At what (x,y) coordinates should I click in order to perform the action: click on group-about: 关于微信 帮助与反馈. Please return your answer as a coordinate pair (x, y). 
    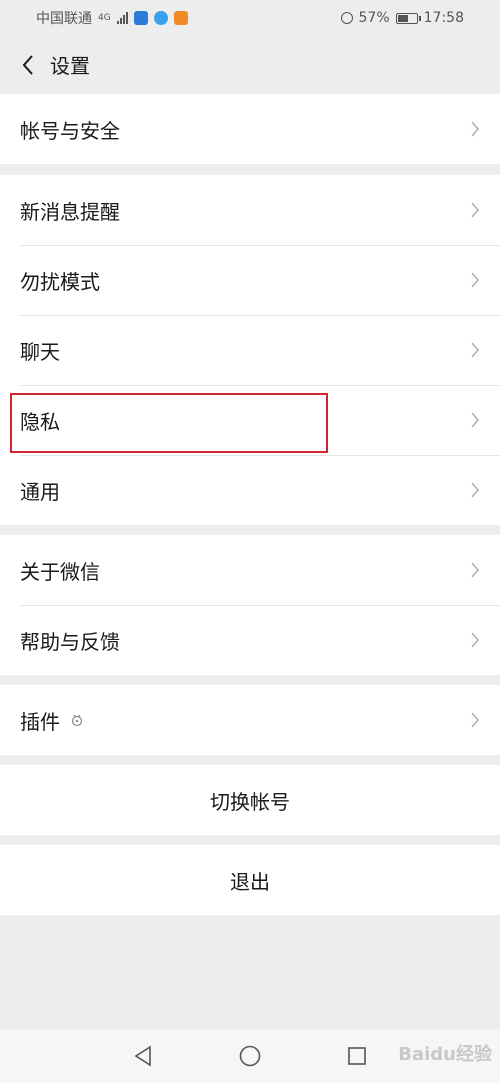
    Looking at the image, I should click on (250, 605).